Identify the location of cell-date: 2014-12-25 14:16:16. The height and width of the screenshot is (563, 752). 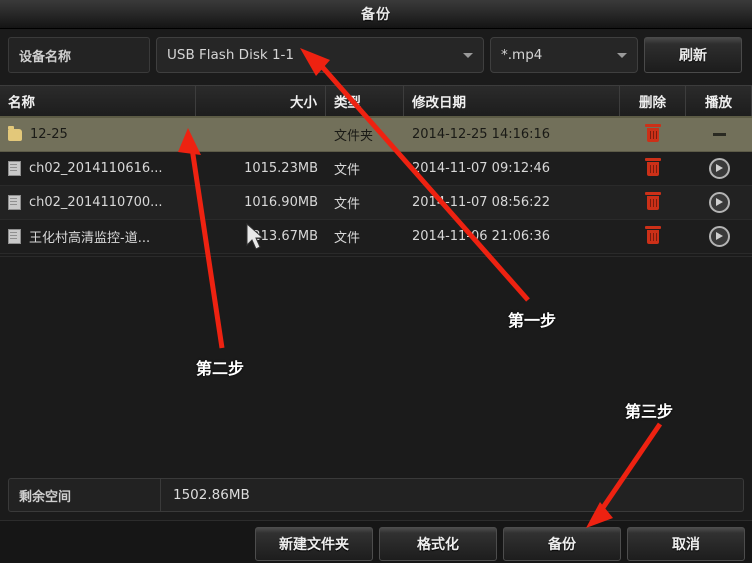
(481, 134).